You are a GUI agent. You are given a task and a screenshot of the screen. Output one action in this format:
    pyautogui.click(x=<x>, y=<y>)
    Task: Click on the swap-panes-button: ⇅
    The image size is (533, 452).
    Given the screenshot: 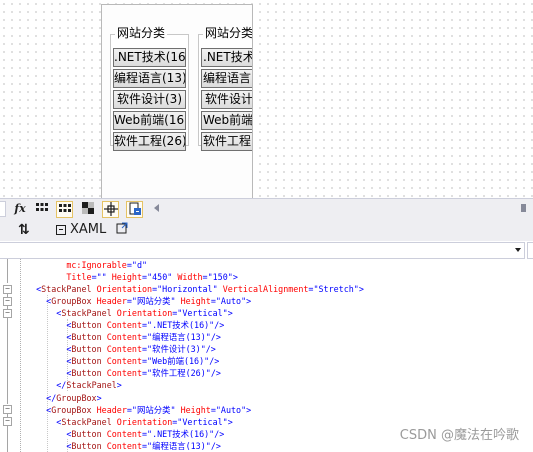 What is the action you would take?
    pyautogui.click(x=24, y=230)
    